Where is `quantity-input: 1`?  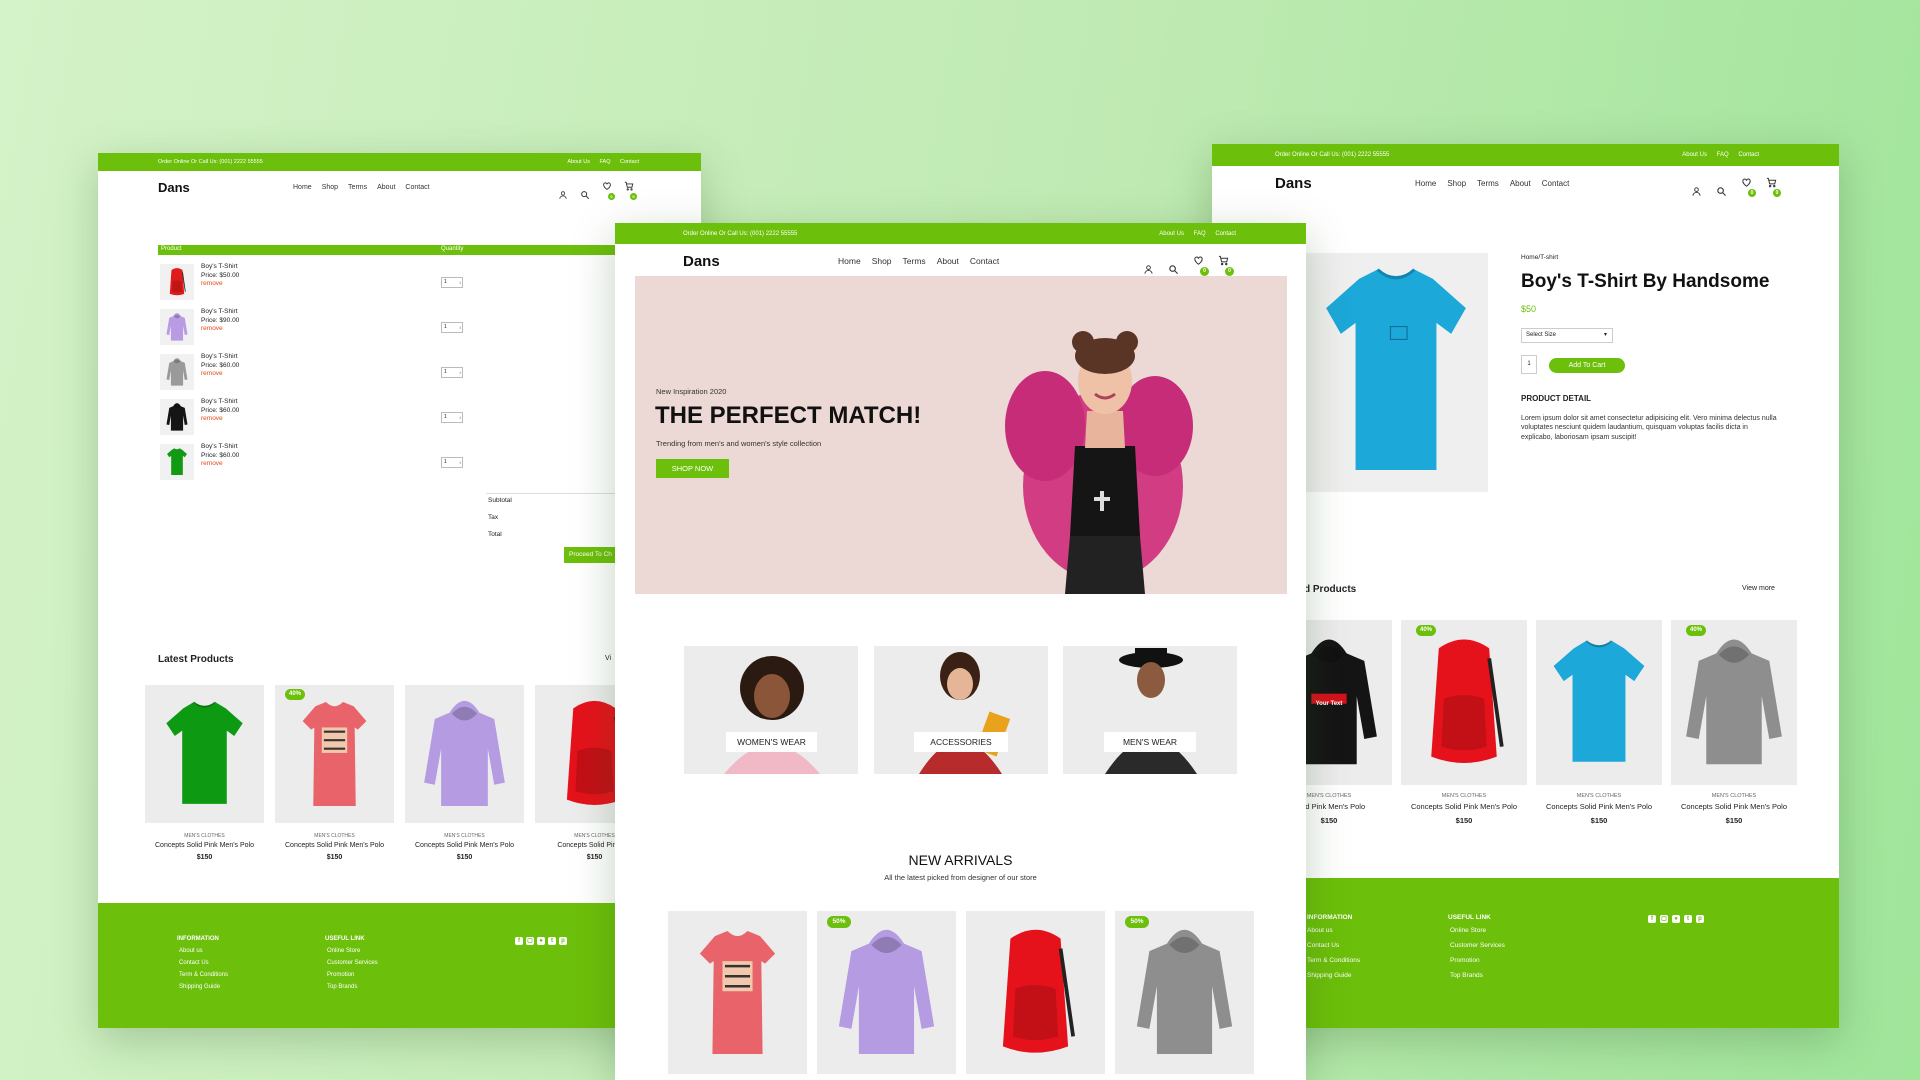
quantity-input: 1 is located at coordinates (1529, 364).